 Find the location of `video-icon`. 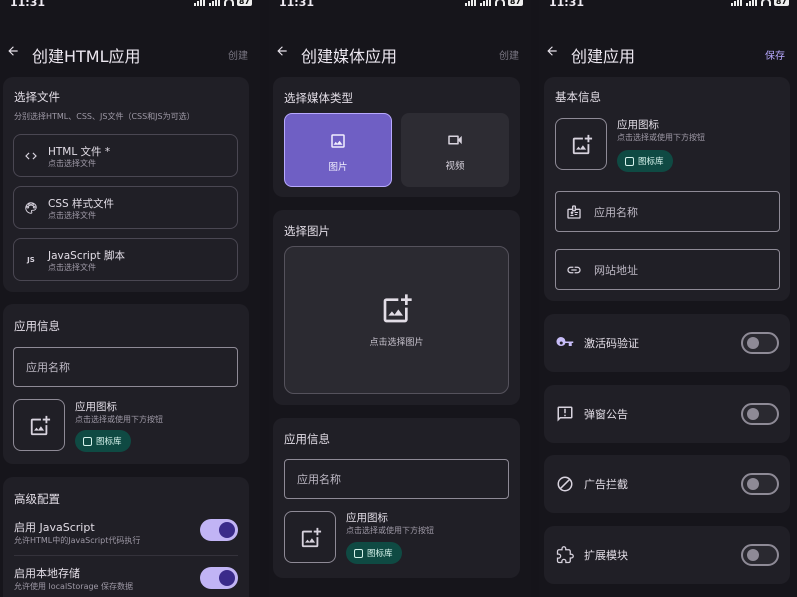

video-icon is located at coordinates (455, 140).